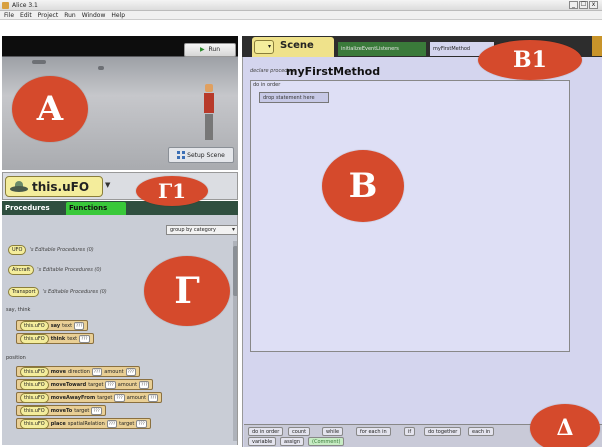 The image size is (602, 447). I want to click on method-name: say, so click(55, 325).